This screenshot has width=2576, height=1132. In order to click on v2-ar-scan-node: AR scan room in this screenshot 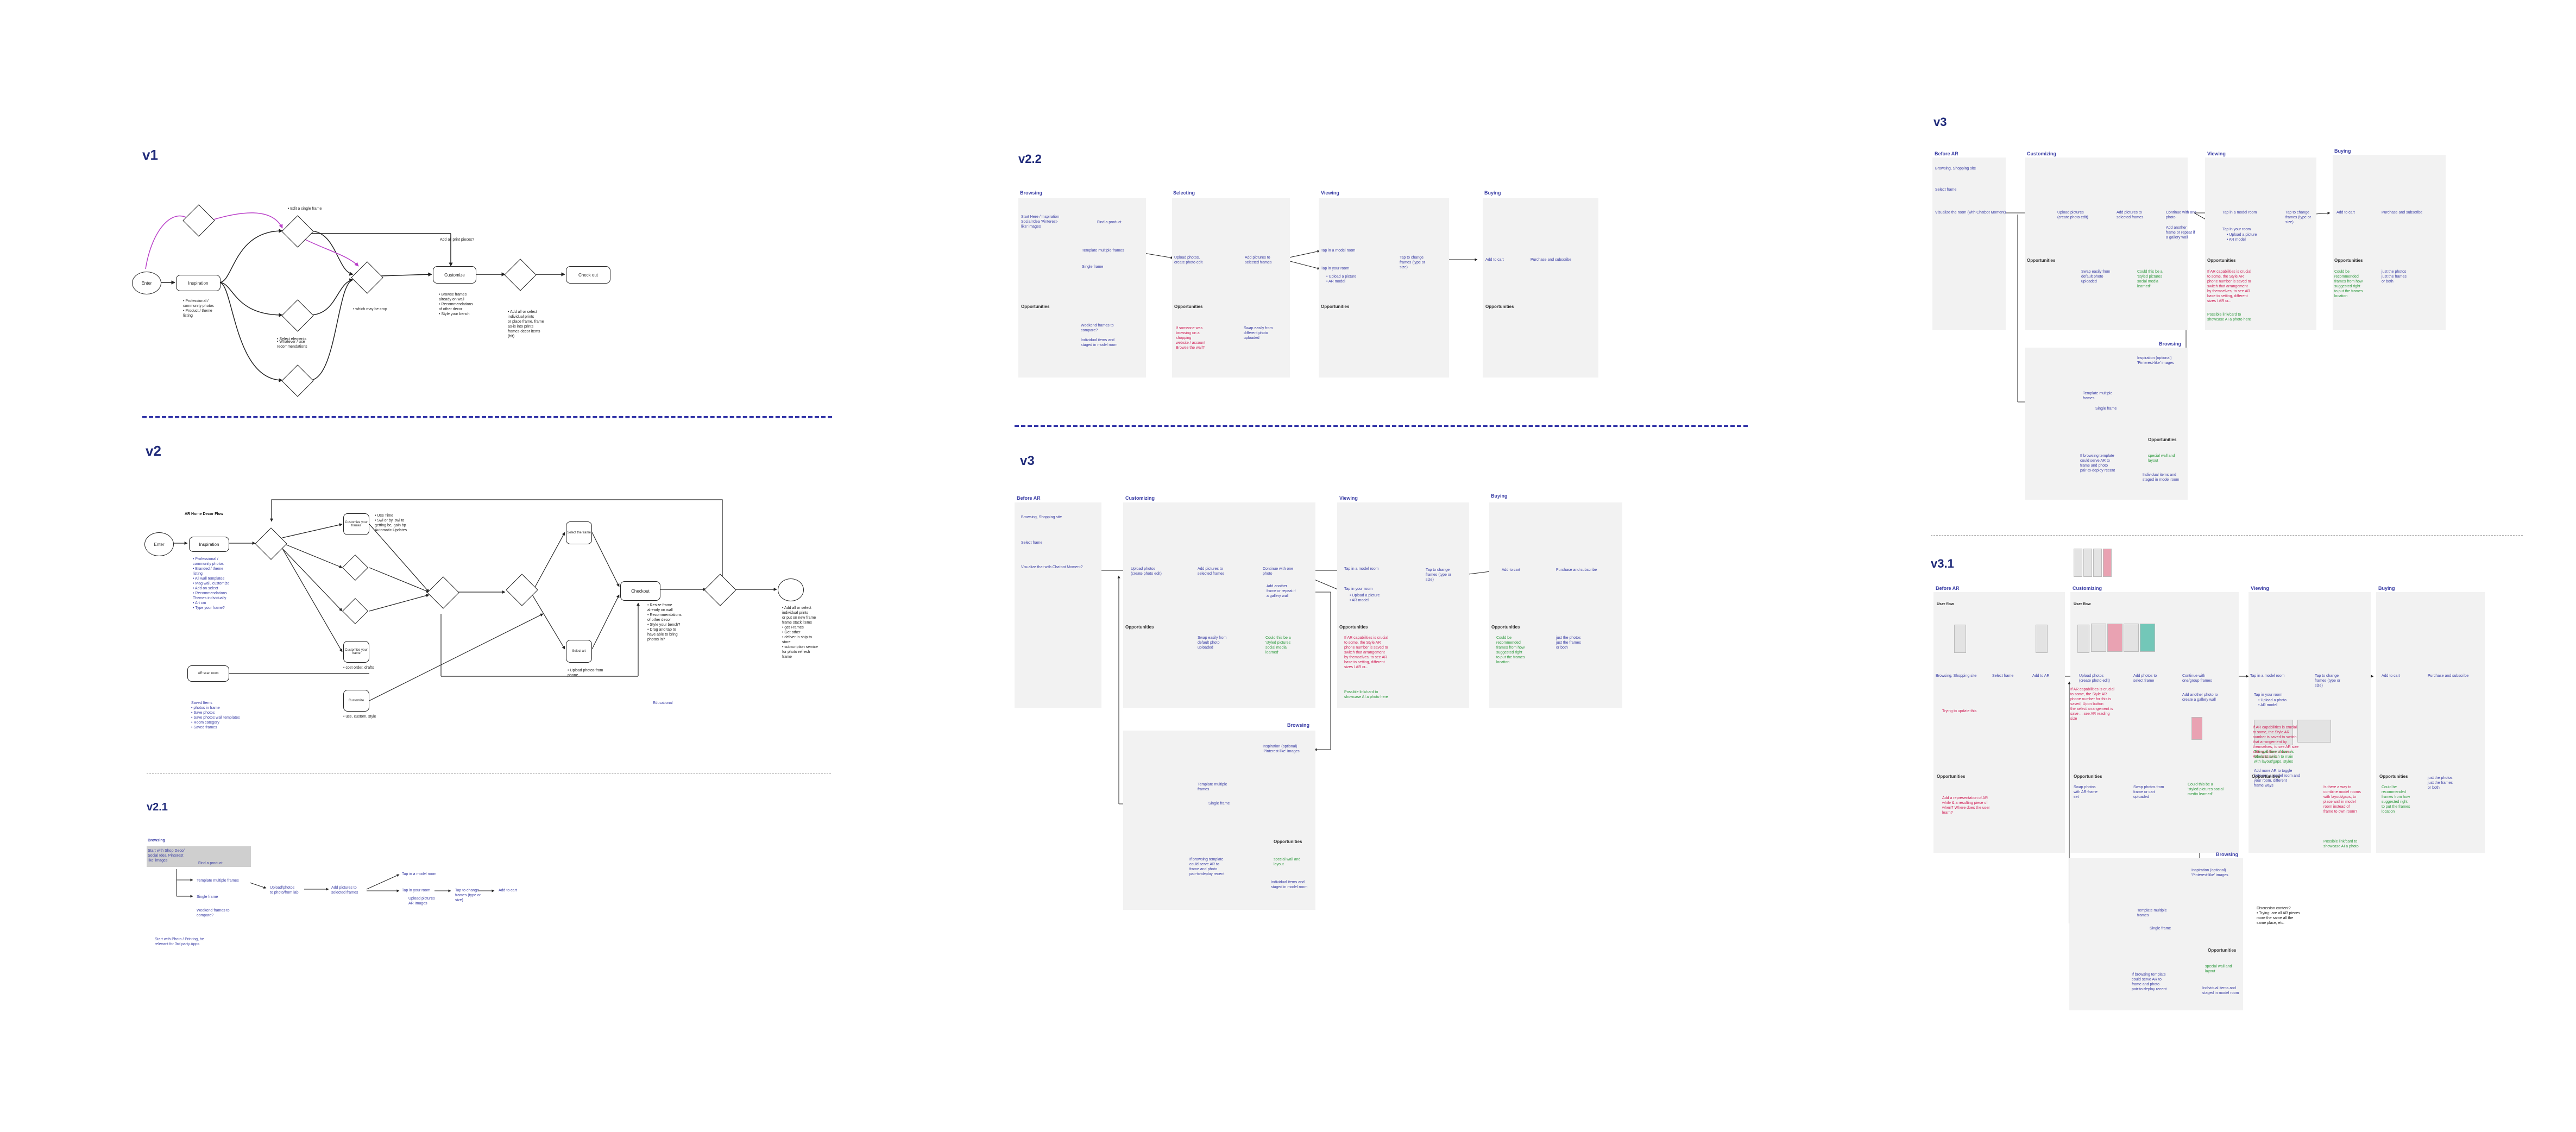, I will do `click(208, 673)`.